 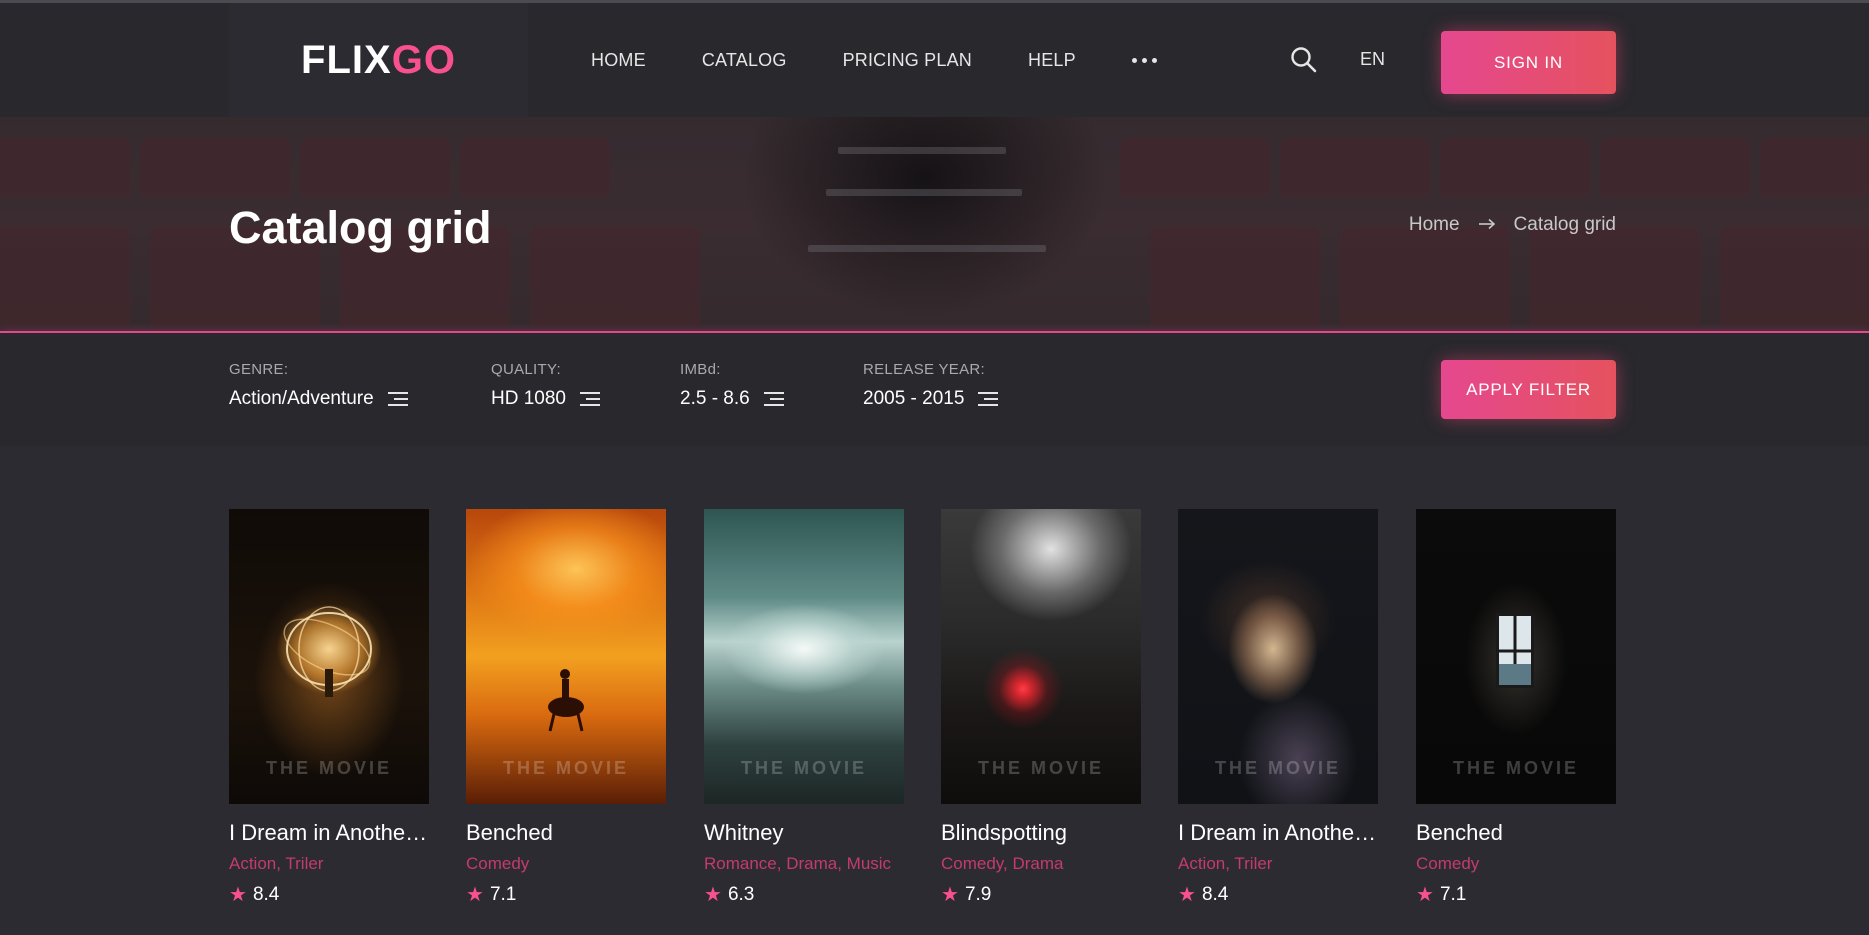 What do you see at coordinates (1528, 62) in the screenshot?
I see `sign-in-button: SIGN IN` at bounding box center [1528, 62].